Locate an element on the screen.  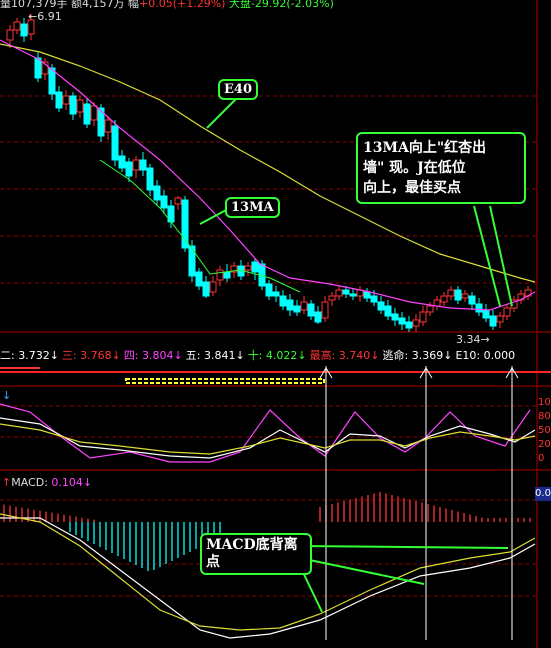
buy-point-line-2: 墙" 现。J在低位 is located at coordinates (414, 168).